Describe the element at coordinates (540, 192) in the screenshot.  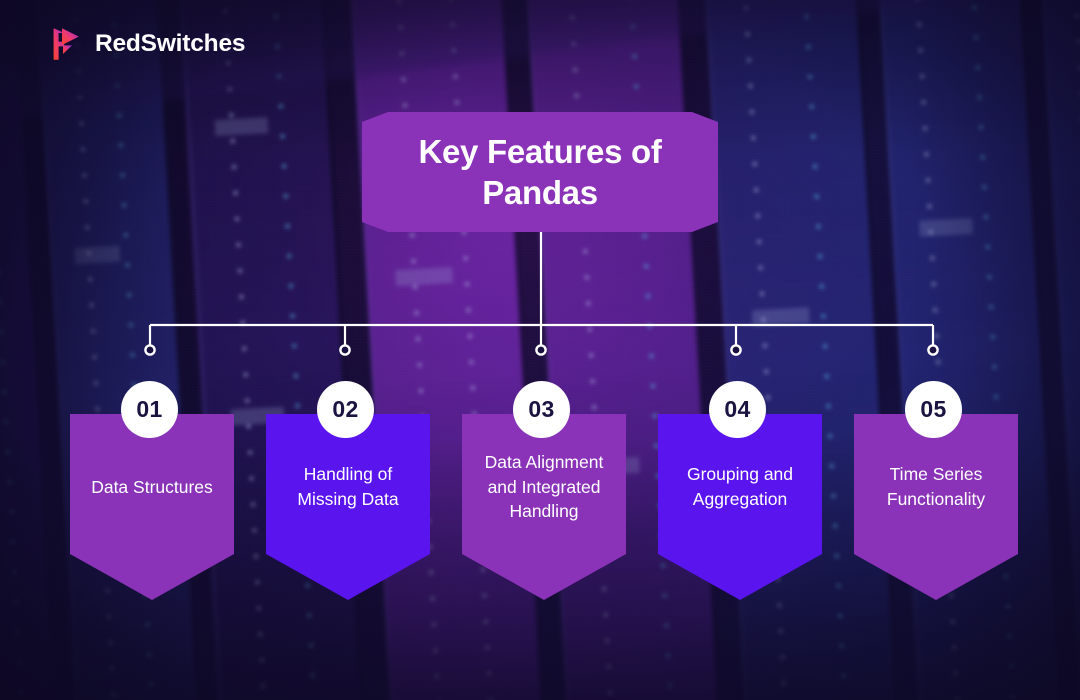
I see `page-title-line-2: Pandas` at that location.